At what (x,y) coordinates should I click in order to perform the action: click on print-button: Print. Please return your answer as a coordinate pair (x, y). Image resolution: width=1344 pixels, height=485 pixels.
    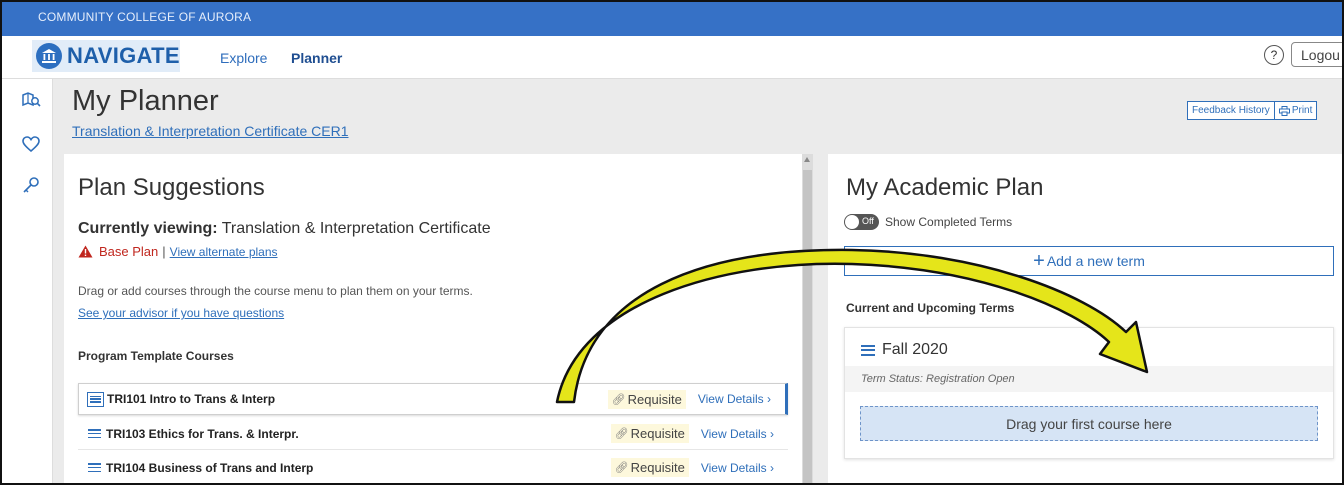
    Looking at the image, I should click on (1296, 110).